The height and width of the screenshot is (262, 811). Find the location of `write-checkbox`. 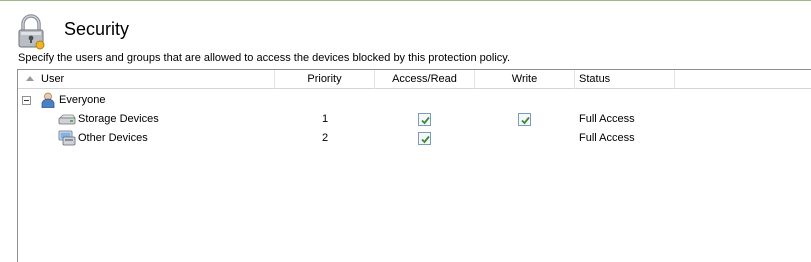

write-checkbox is located at coordinates (524, 119).